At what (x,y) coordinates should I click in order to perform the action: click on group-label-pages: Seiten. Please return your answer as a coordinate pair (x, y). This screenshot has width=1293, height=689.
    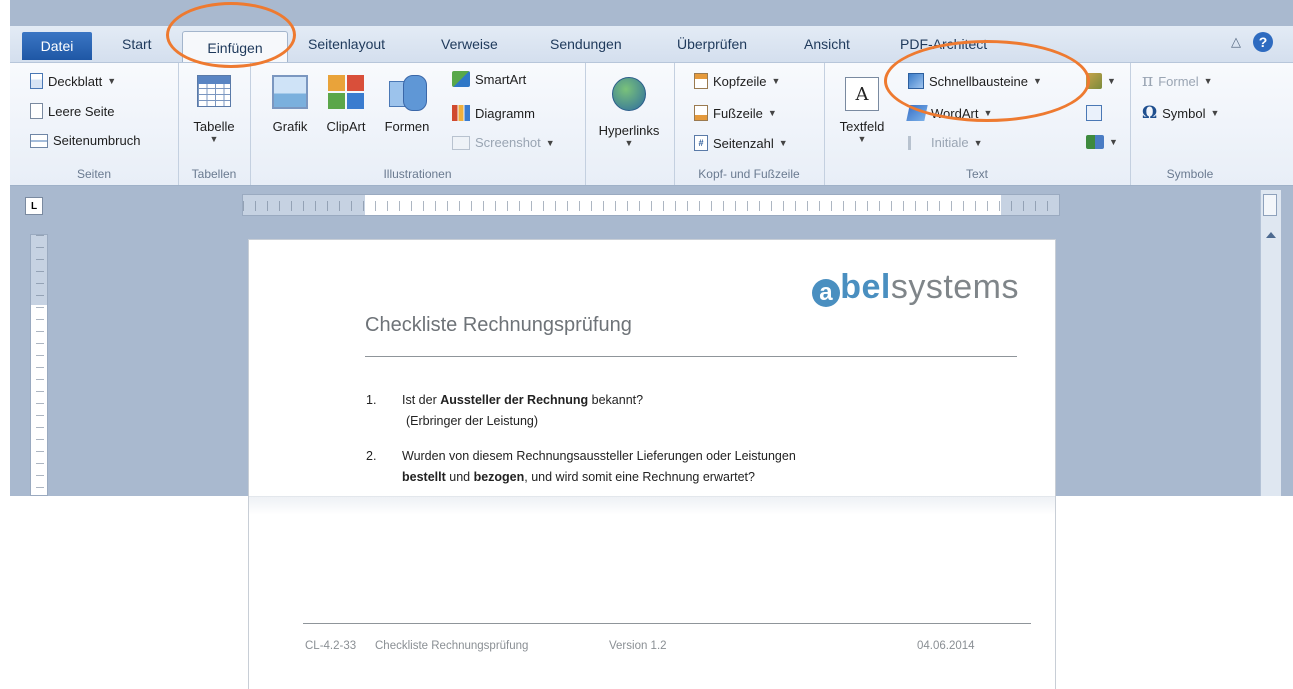
    Looking at the image, I should click on (94, 174).